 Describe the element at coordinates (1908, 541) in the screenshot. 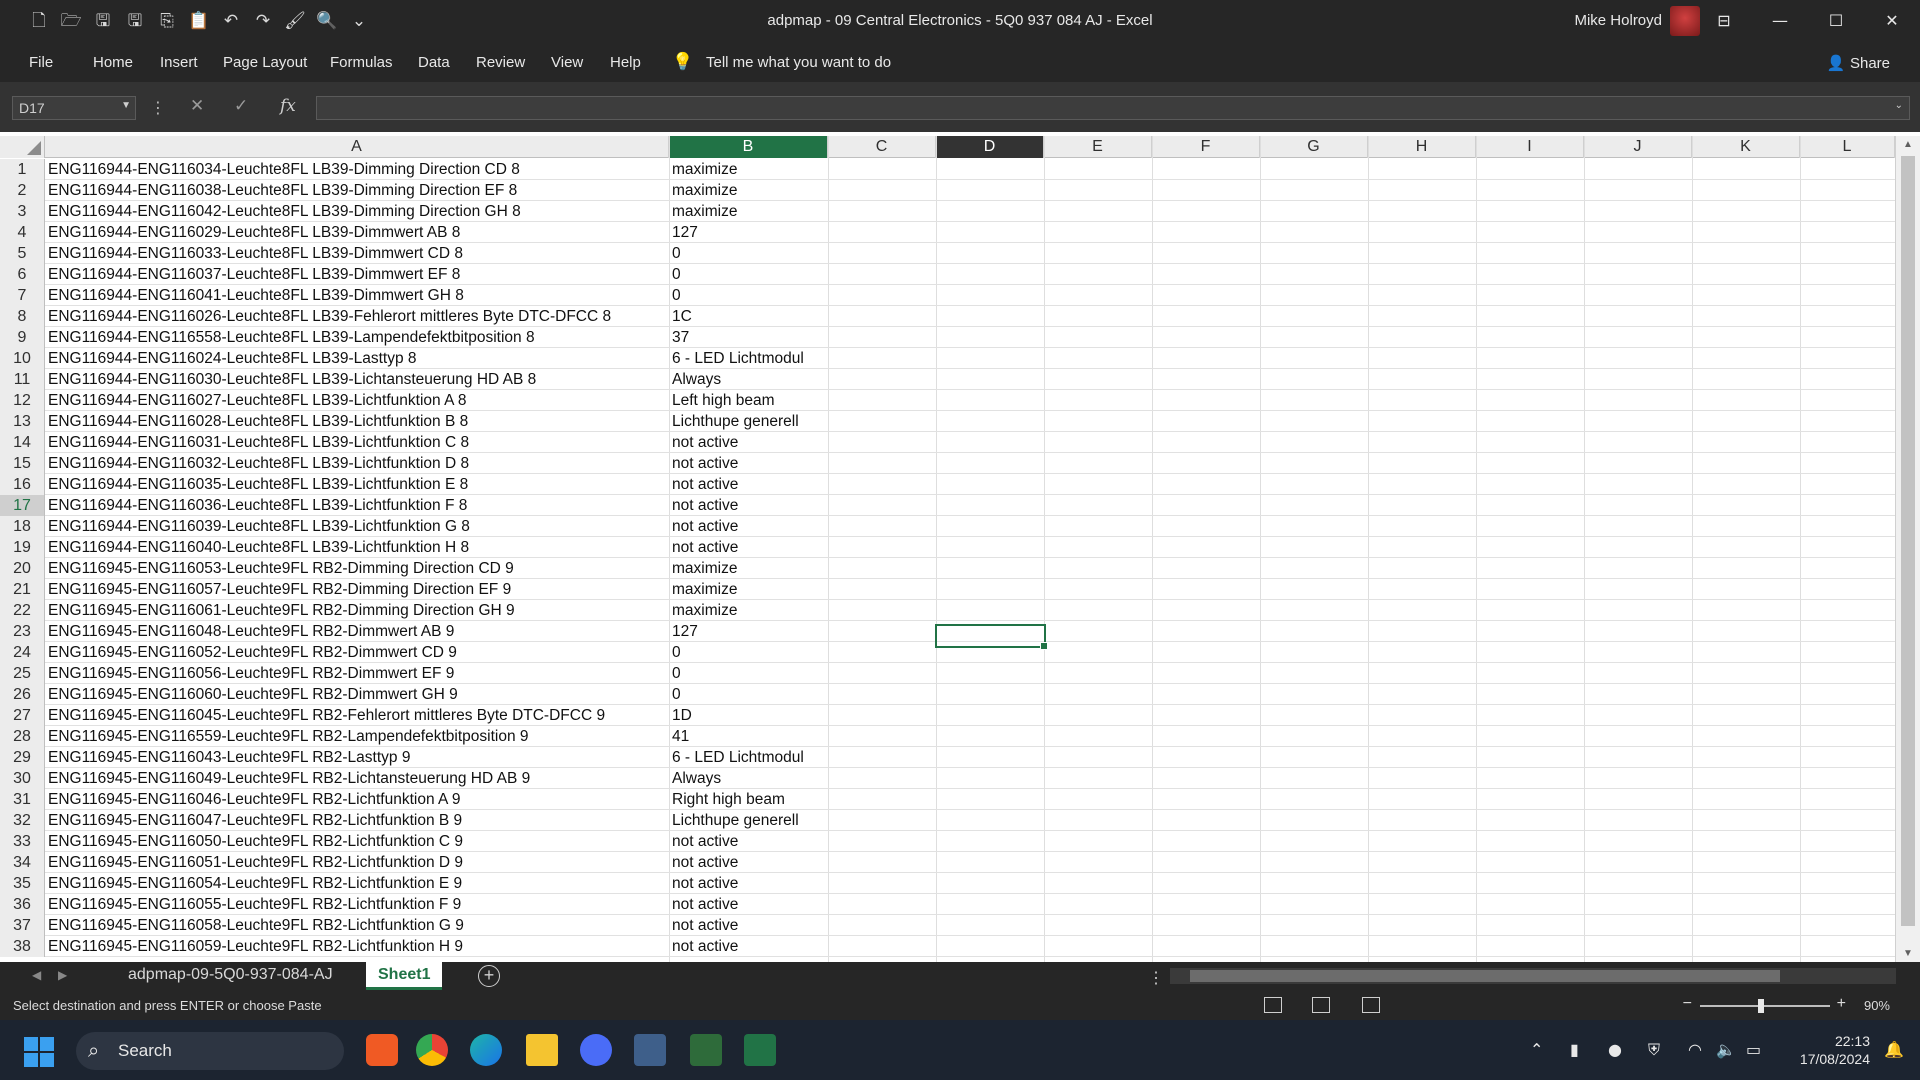

I see `scroll-thumb` at that location.